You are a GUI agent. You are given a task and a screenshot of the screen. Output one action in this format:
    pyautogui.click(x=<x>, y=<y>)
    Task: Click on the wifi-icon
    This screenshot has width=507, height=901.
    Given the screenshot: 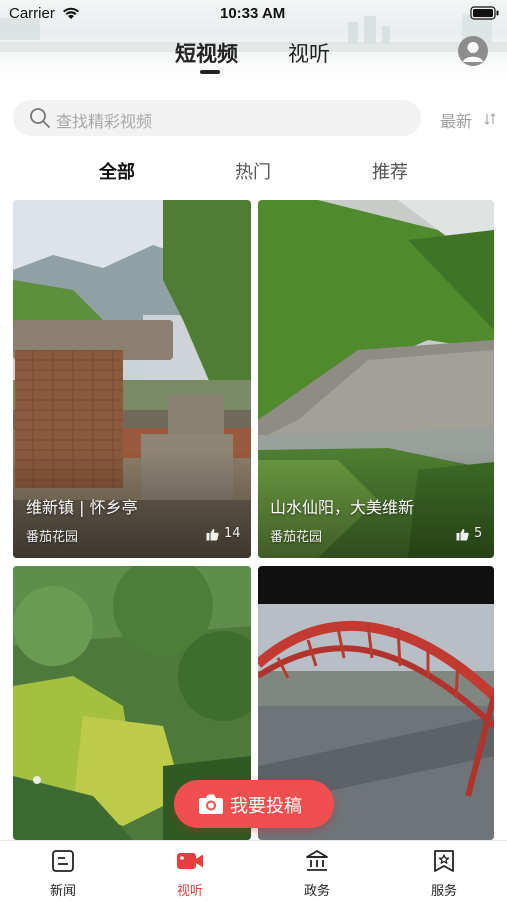 What is the action you would take?
    pyautogui.click(x=71, y=13)
    